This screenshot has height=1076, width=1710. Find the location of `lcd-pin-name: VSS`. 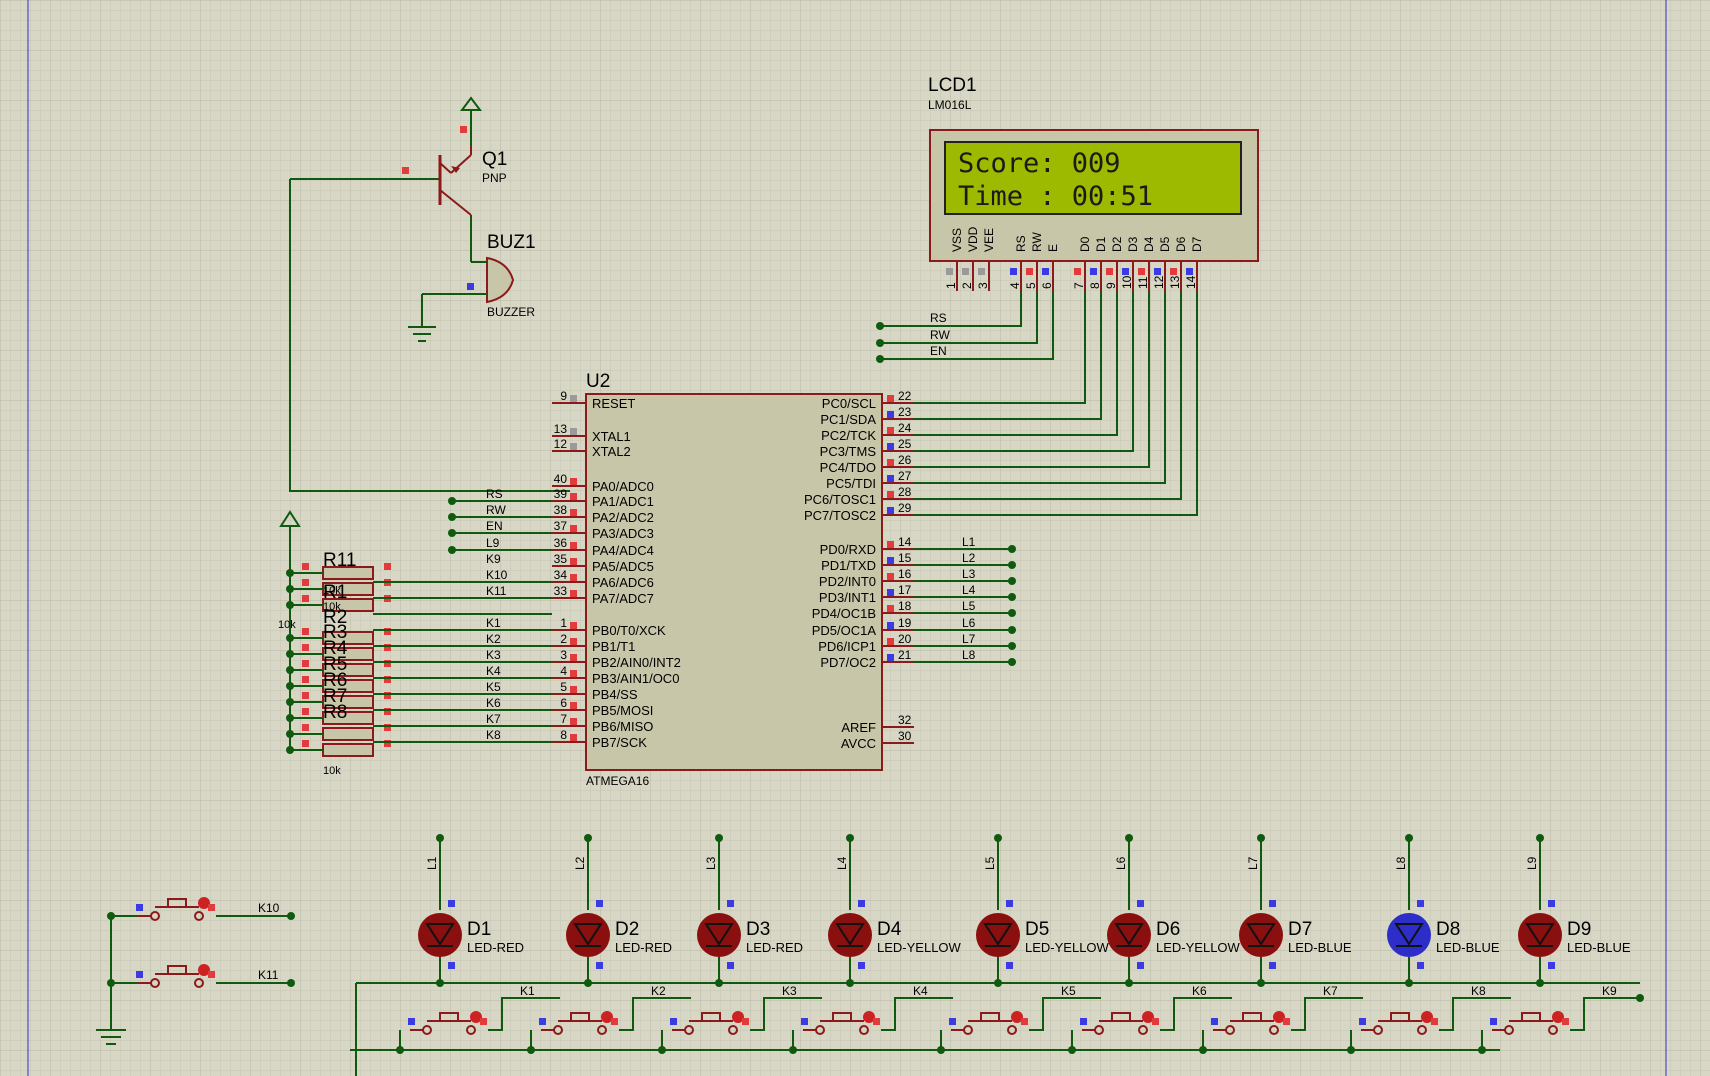

lcd-pin-name: VSS is located at coordinates (957, 240).